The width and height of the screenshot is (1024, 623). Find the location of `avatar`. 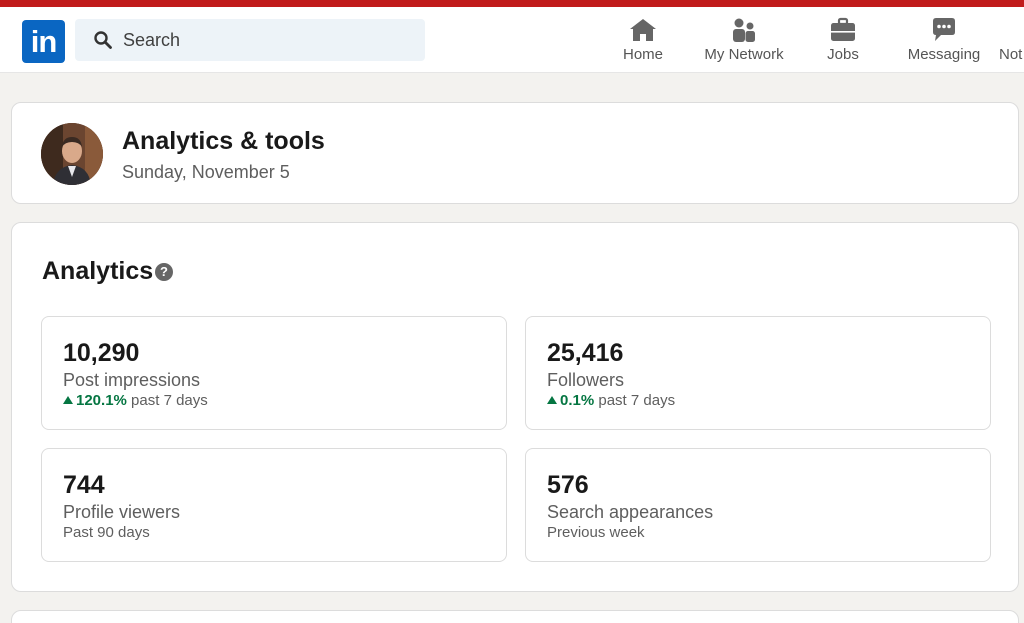

avatar is located at coordinates (72, 154).